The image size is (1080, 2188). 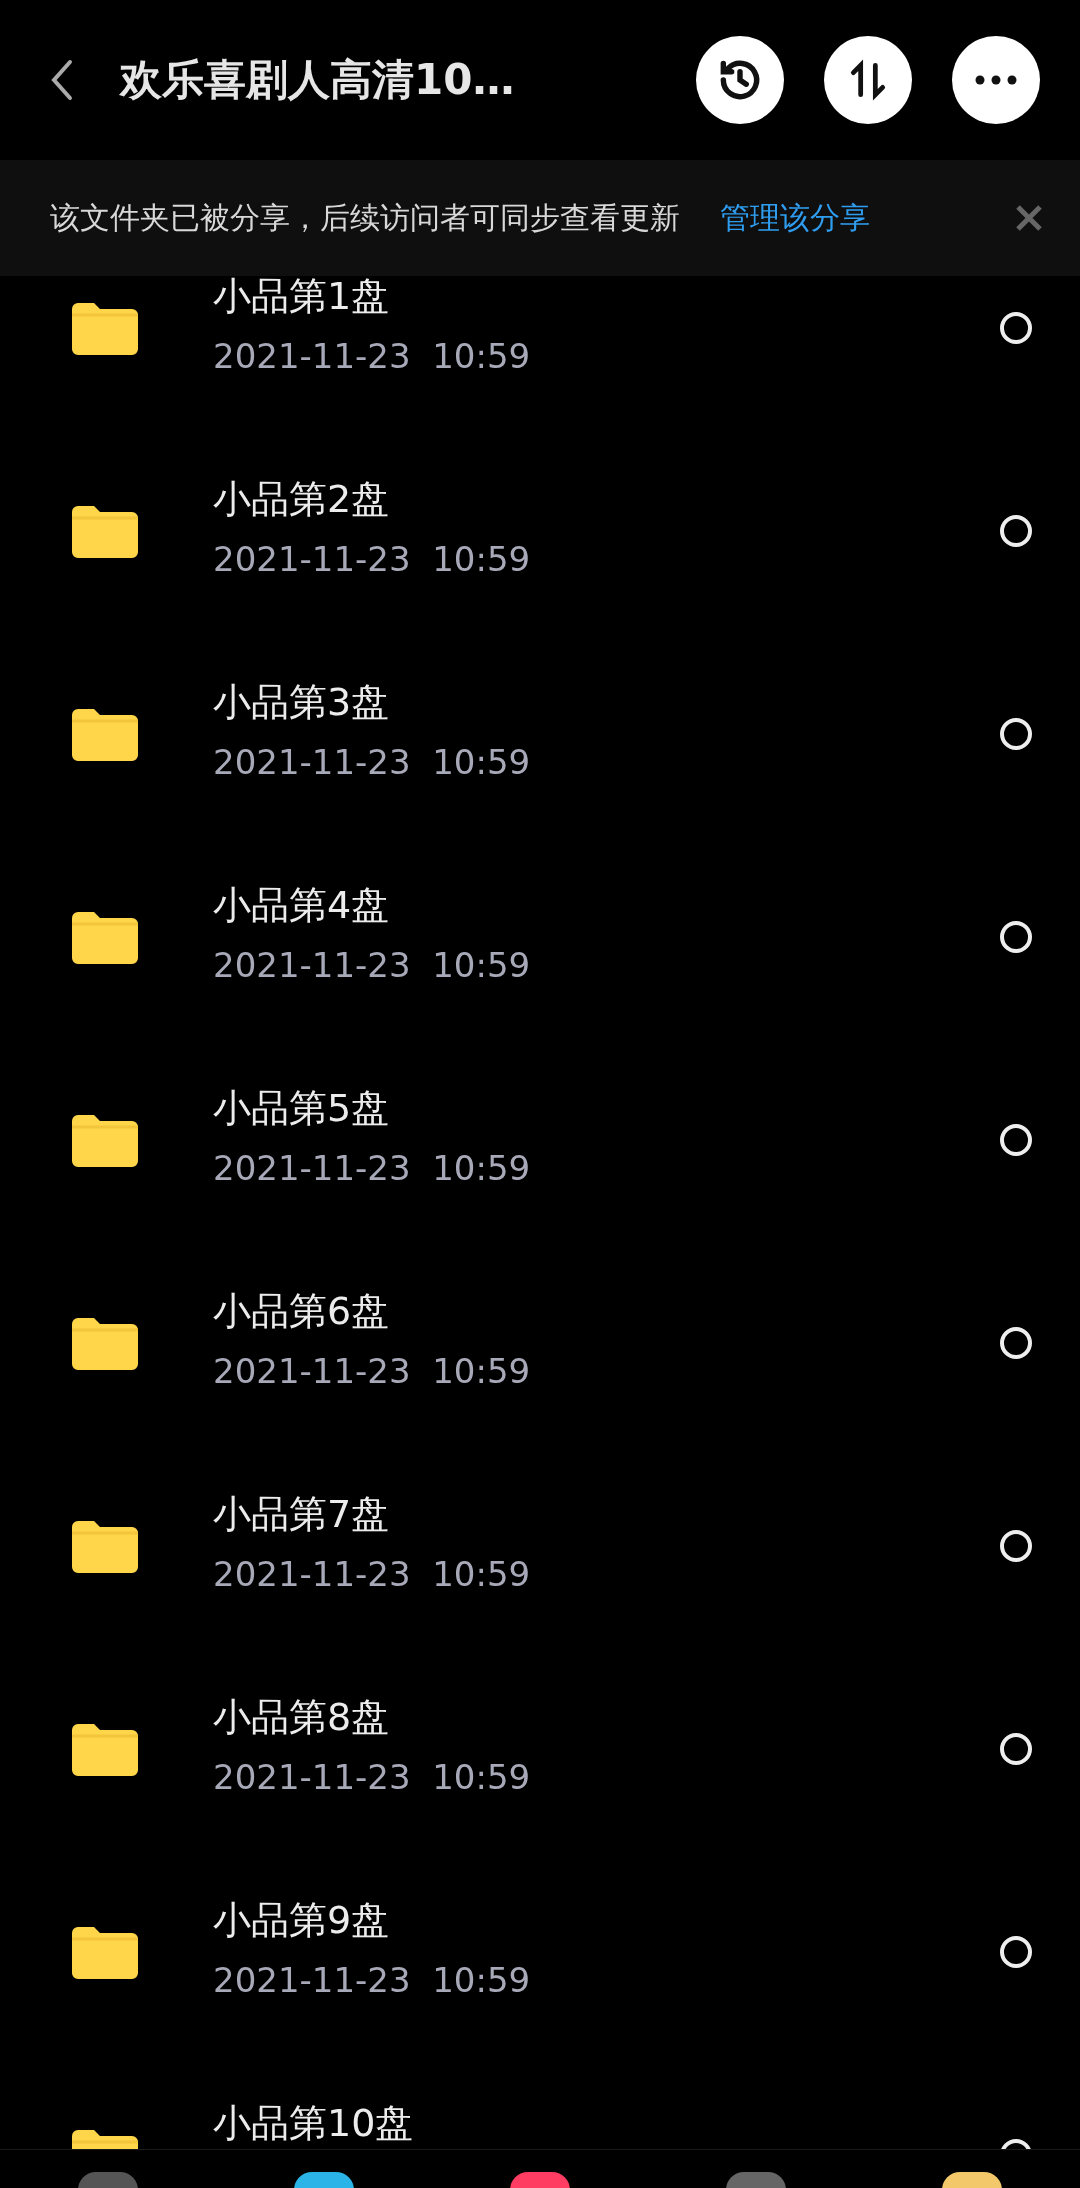 What do you see at coordinates (996, 80) in the screenshot?
I see `more-icon` at bounding box center [996, 80].